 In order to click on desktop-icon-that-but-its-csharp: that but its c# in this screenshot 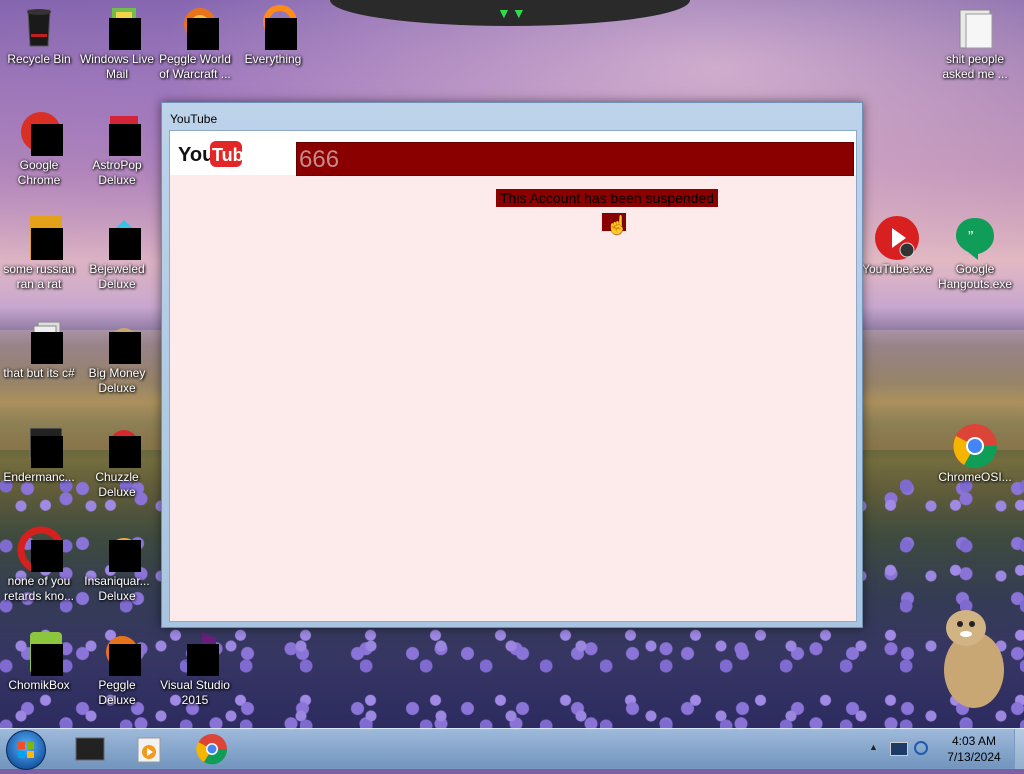, I will do `click(39, 349)`.